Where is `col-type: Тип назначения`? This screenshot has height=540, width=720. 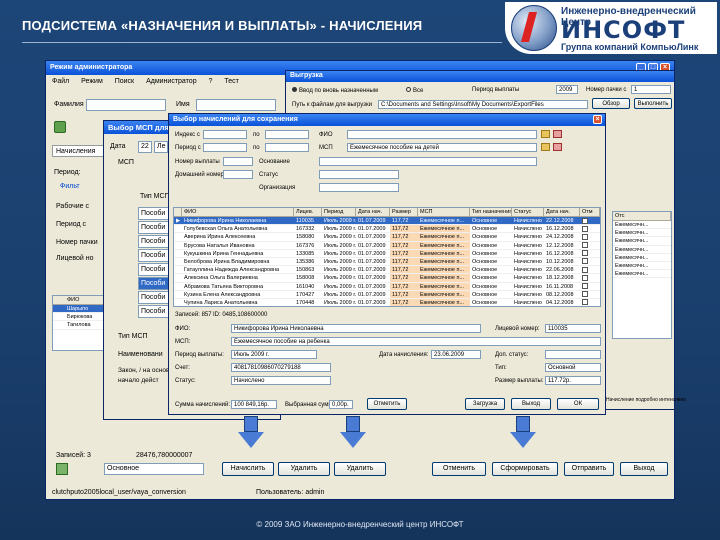
col-type: Тип назначения is located at coordinates (491, 212).